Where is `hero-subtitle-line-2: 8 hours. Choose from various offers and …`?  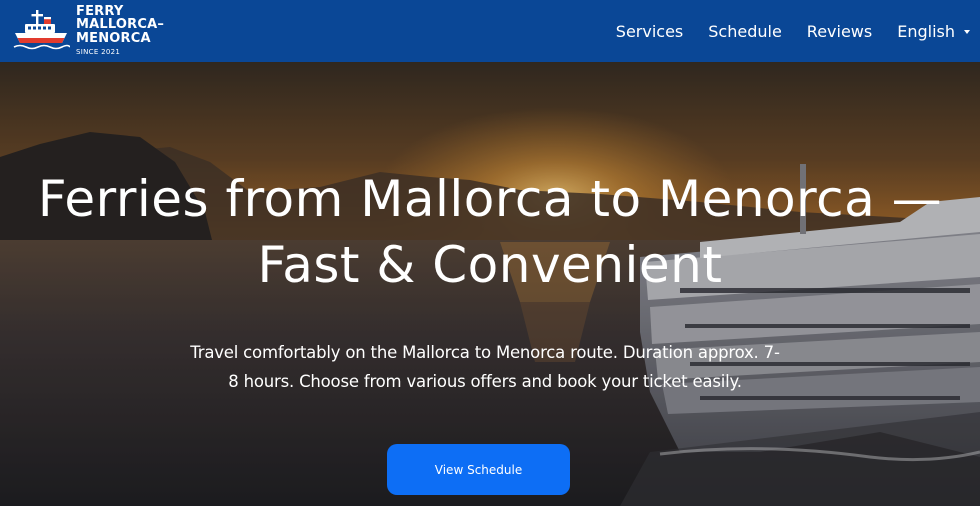 hero-subtitle-line-2: 8 hours. Choose from various offers and … is located at coordinates (485, 381).